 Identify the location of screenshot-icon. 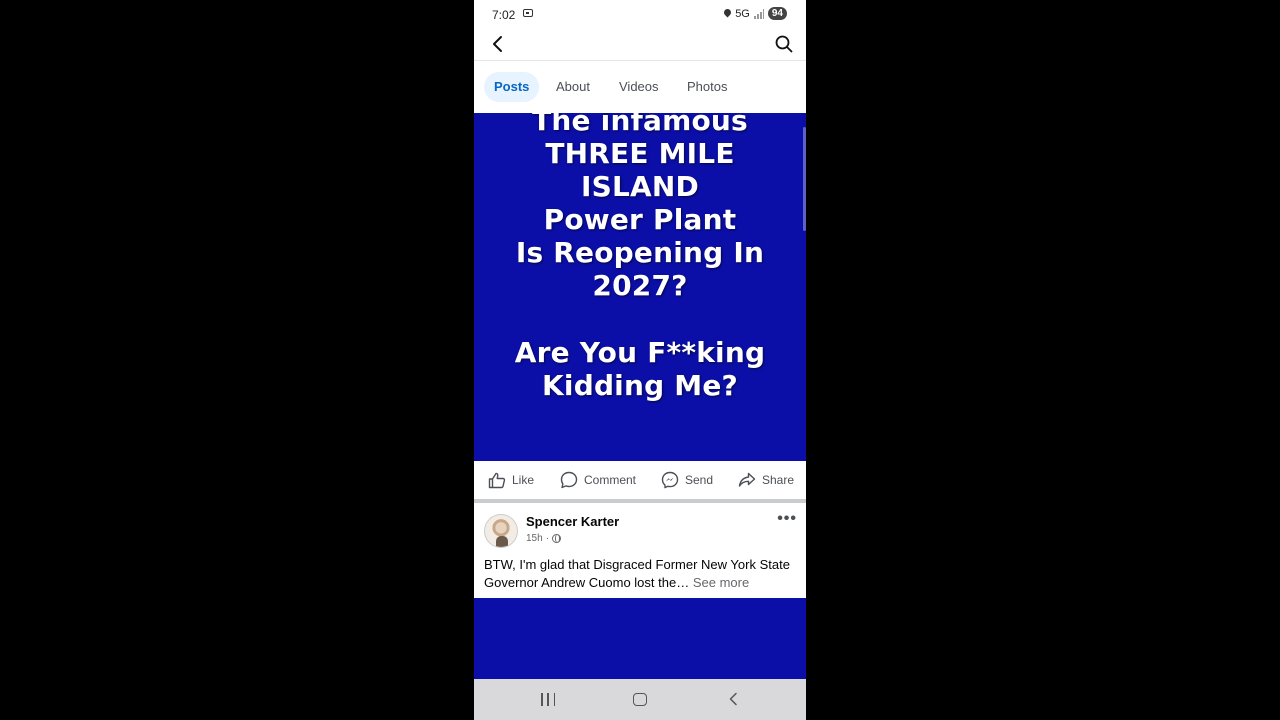
(528, 13).